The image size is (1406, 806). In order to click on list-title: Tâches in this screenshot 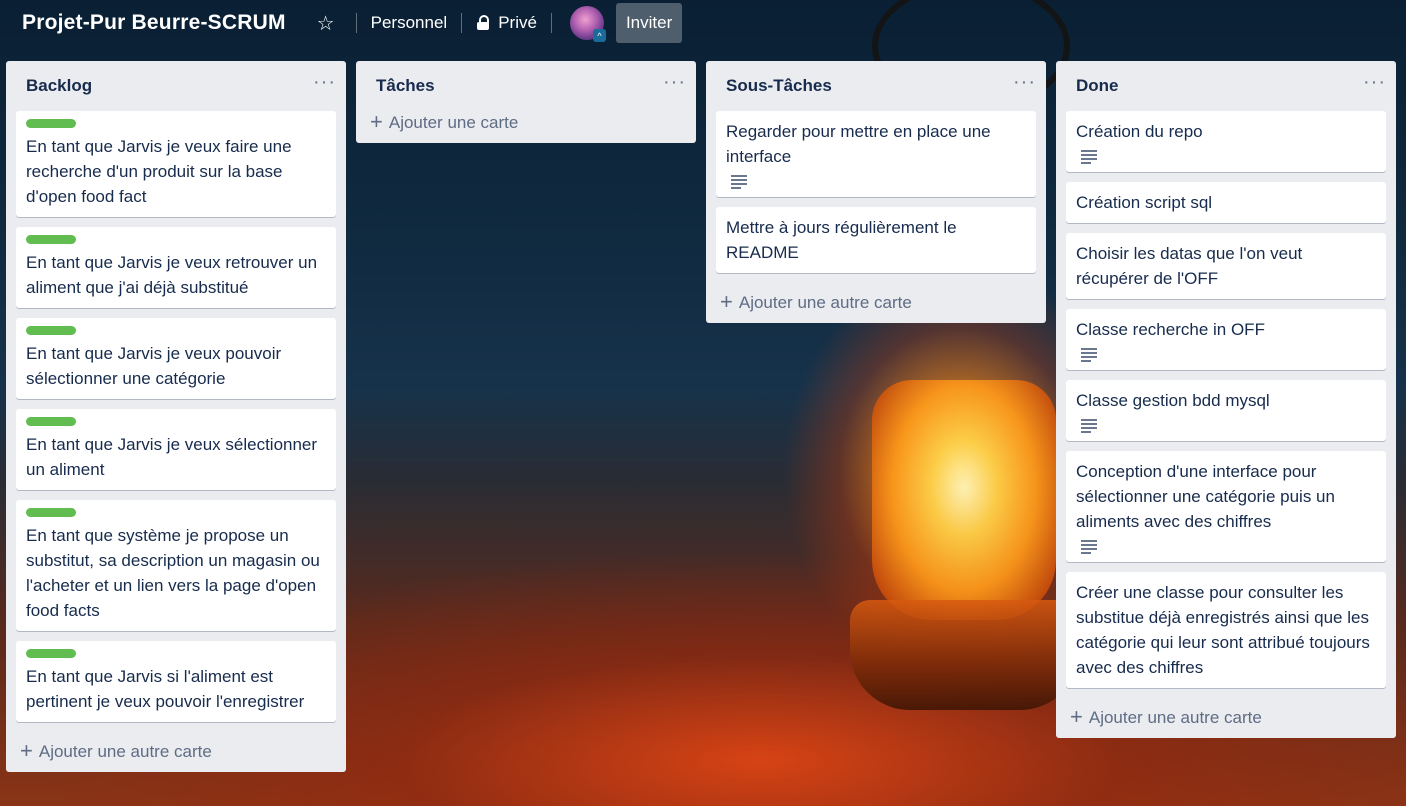, I will do `click(405, 86)`.